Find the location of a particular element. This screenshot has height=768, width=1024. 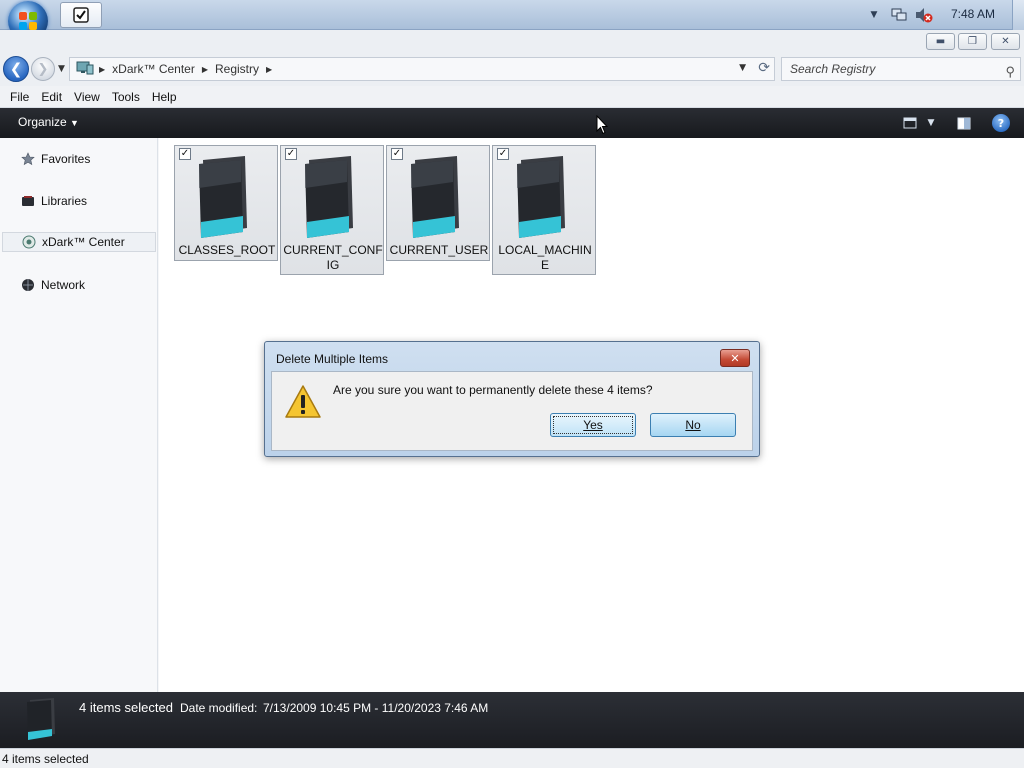

address-dropdown-icon: ▼ is located at coordinates (742, 68).